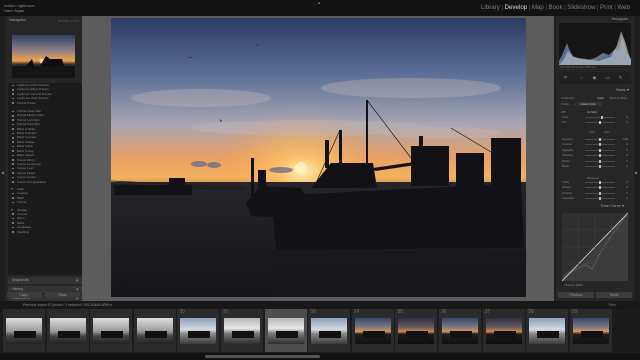  What do you see at coordinates (620, 77) in the screenshot?
I see `adjustment-brush-icon: ✎` at bounding box center [620, 77].